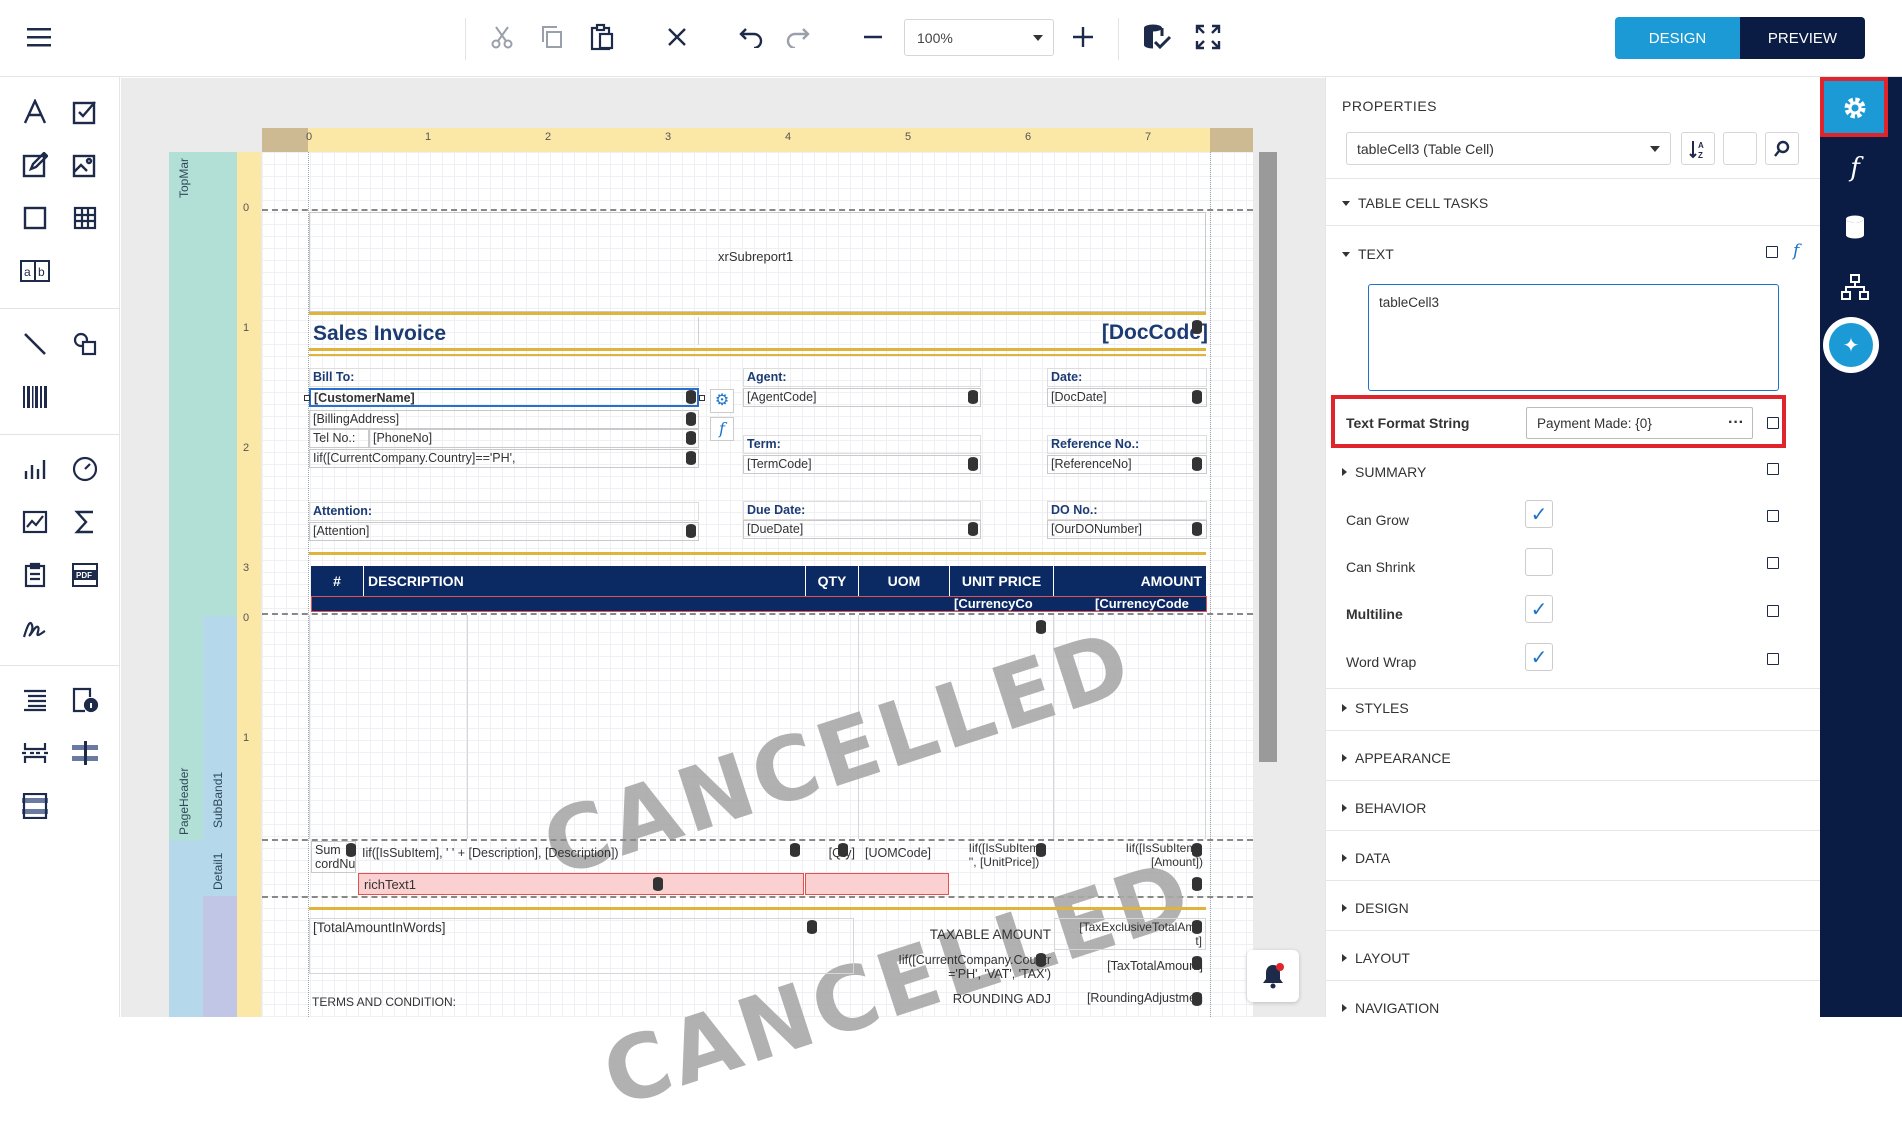 The height and width of the screenshot is (1127, 1902). I want to click on phone-cell: [PhoneNo], so click(534, 438).